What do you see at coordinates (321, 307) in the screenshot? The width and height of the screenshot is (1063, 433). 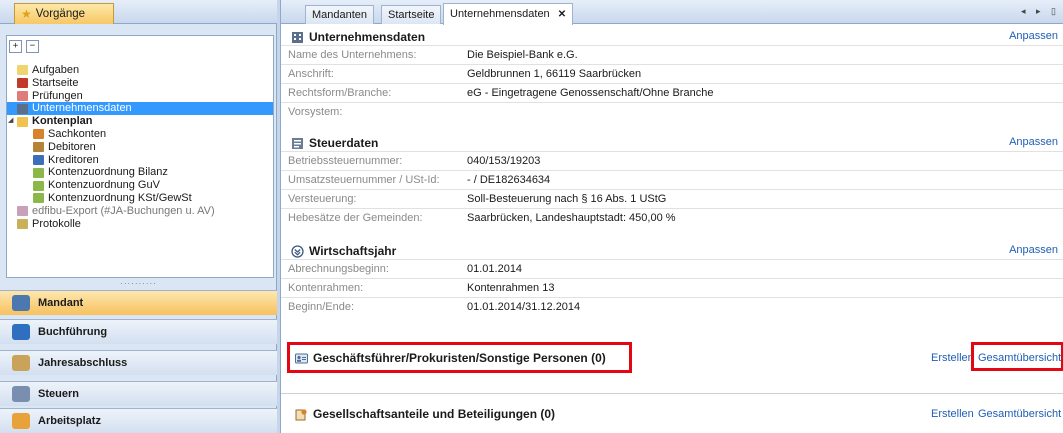 I see `field-label: Beginn/Ende:` at bounding box center [321, 307].